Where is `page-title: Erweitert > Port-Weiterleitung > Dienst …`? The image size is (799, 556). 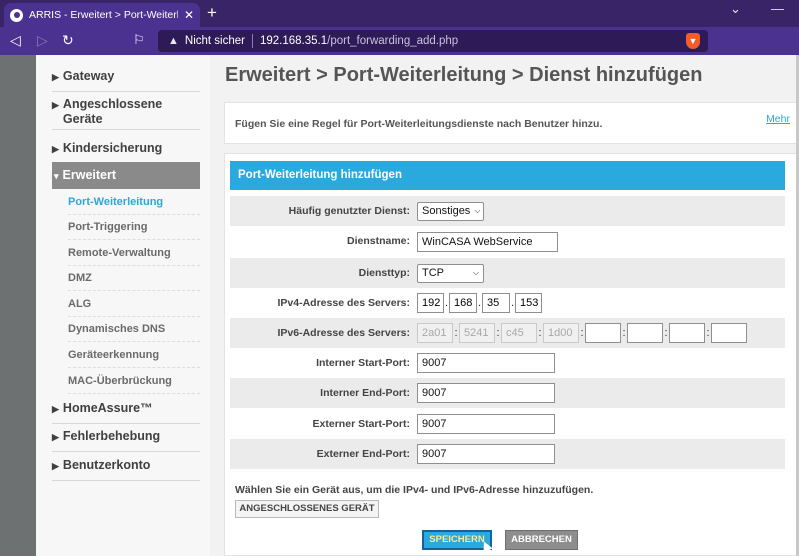 page-title: Erweitert > Port-Weiterleitung > Dienst … is located at coordinates (464, 75).